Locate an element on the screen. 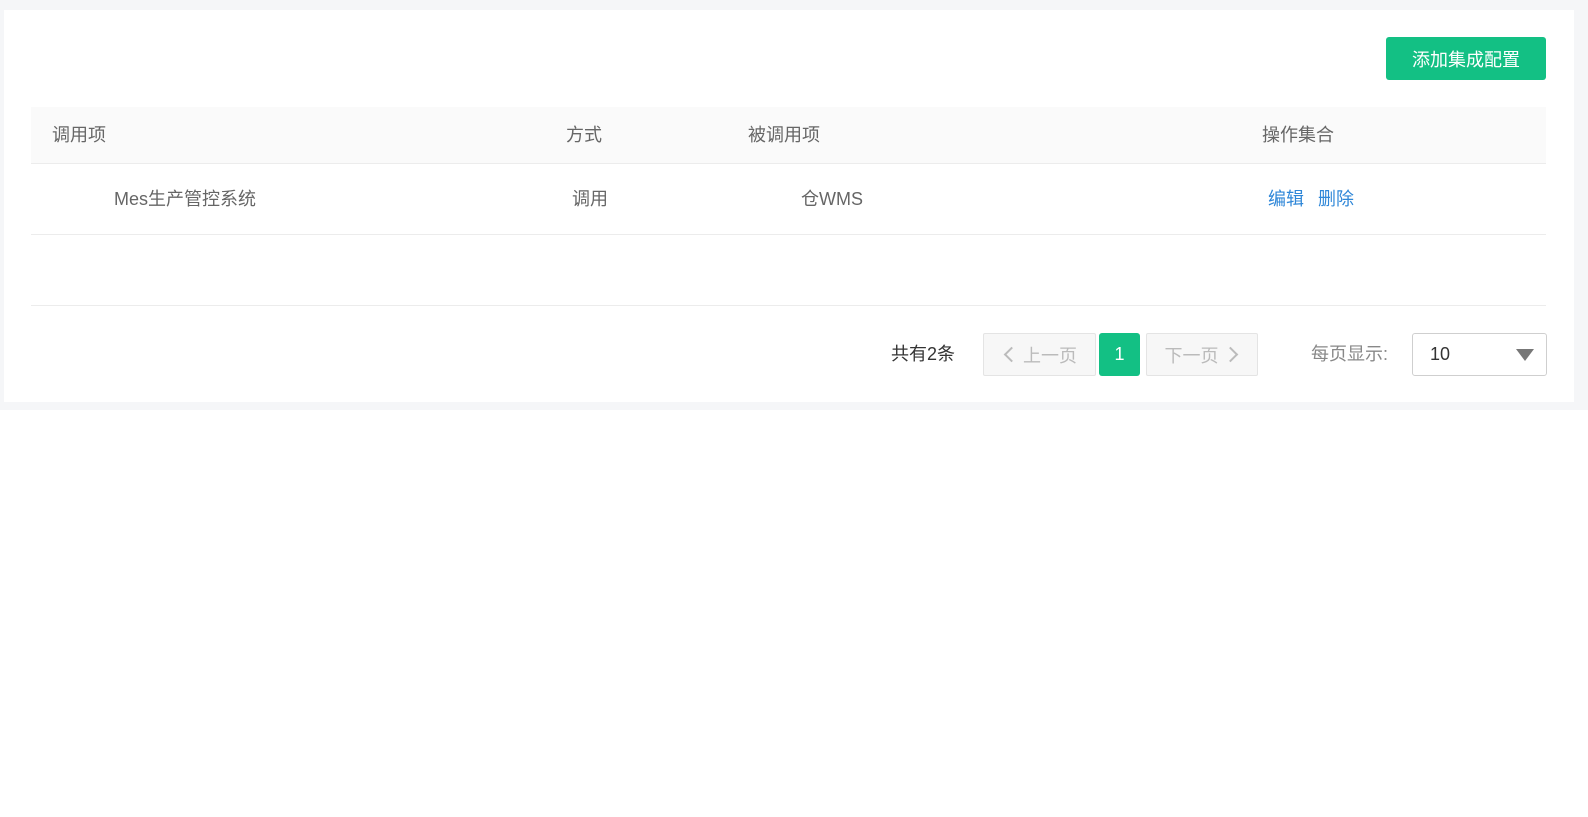 This screenshot has height=817, width=1588. page-number-current: 1 is located at coordinates (1119, 354).